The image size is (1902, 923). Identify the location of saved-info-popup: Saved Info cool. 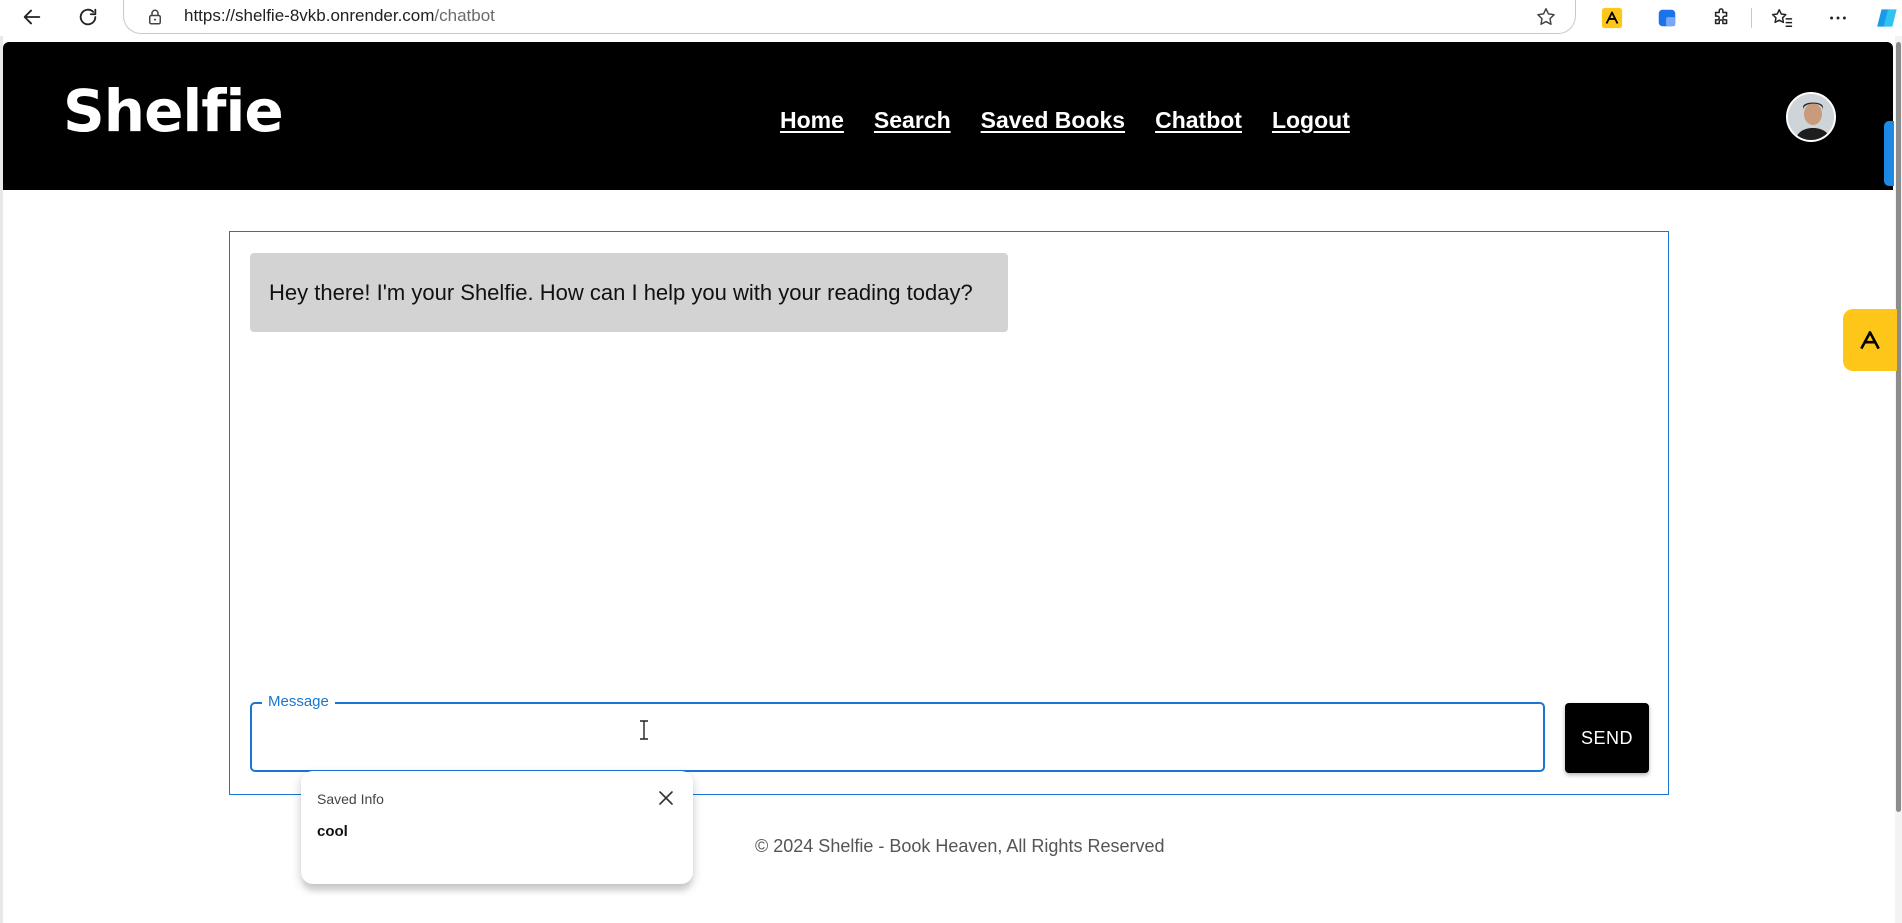
(497, 827).